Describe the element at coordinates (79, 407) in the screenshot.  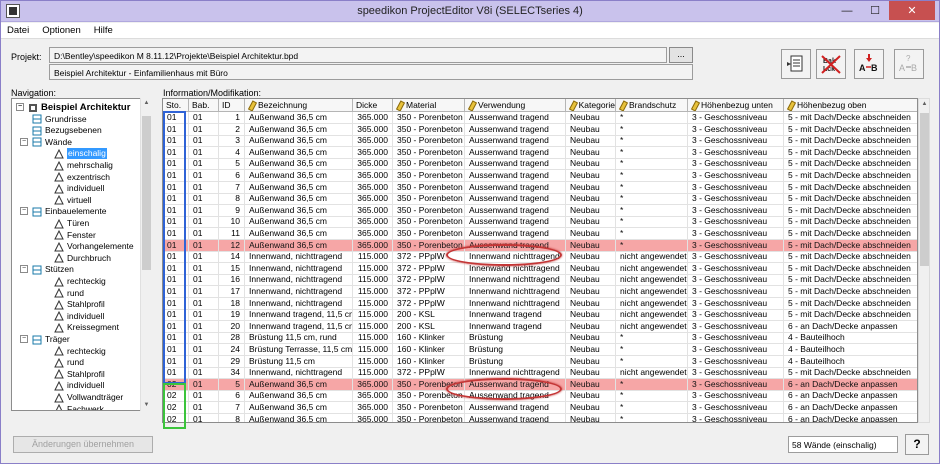
I see `nav-item: Fachwerk` at that location.